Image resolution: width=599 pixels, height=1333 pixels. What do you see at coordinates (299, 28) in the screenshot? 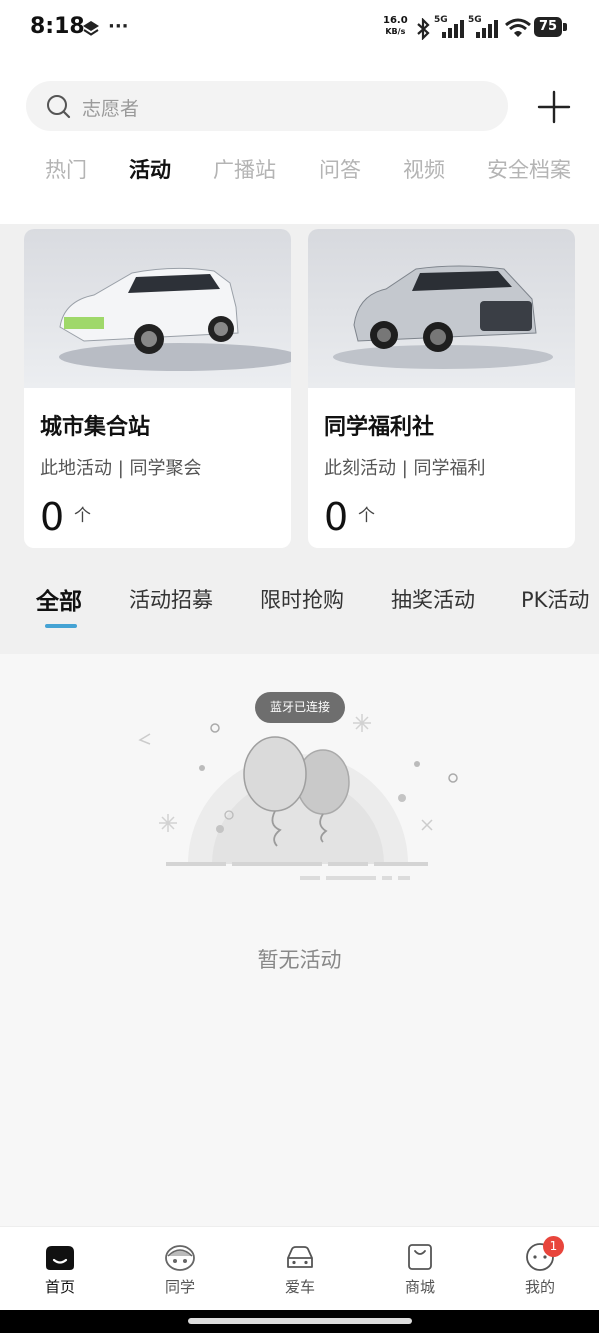
I see `status-bar: 8:18 ··· 16.0 KB/s 5G 5G 75` at bounding box center [299, 28].